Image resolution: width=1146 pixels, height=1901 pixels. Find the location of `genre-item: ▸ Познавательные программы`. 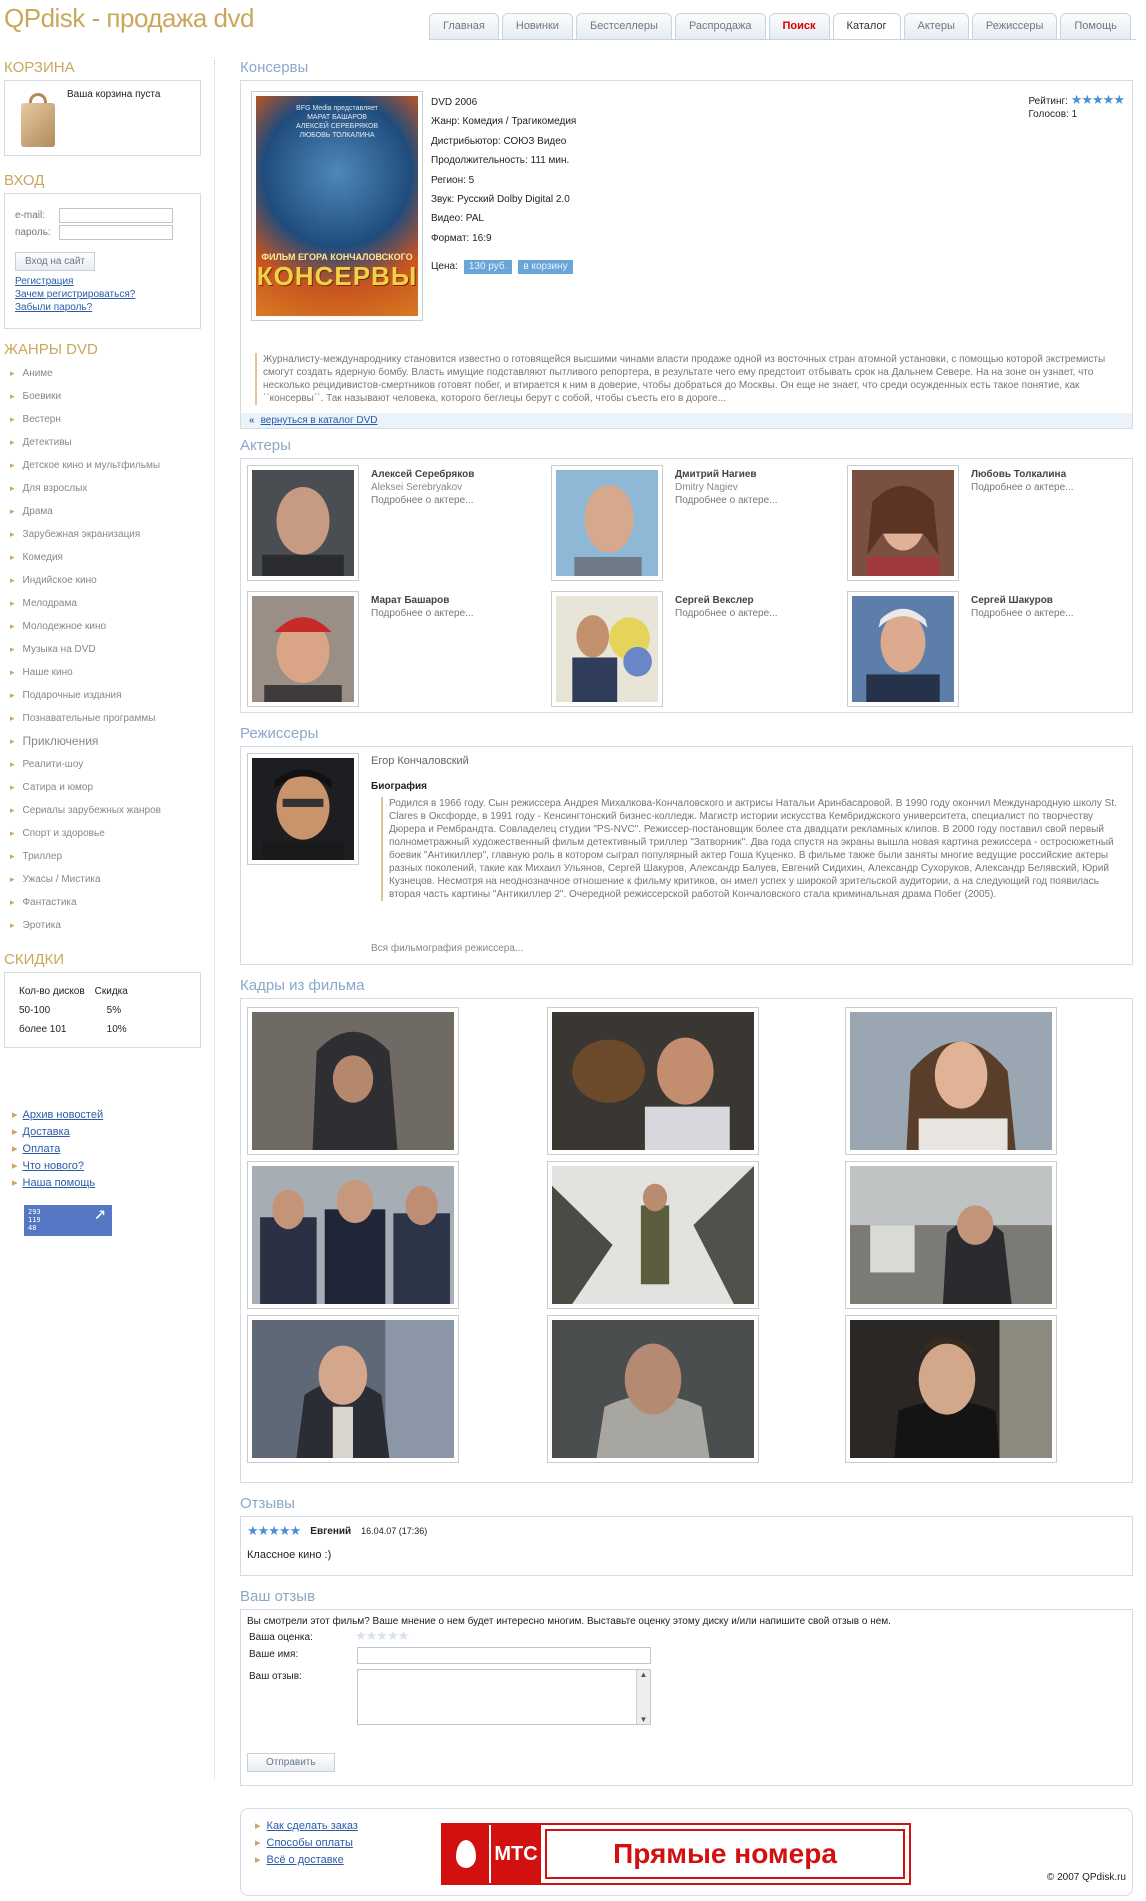

genre-item: ▸ Познавательные программы is located at coordinates (107, 718).